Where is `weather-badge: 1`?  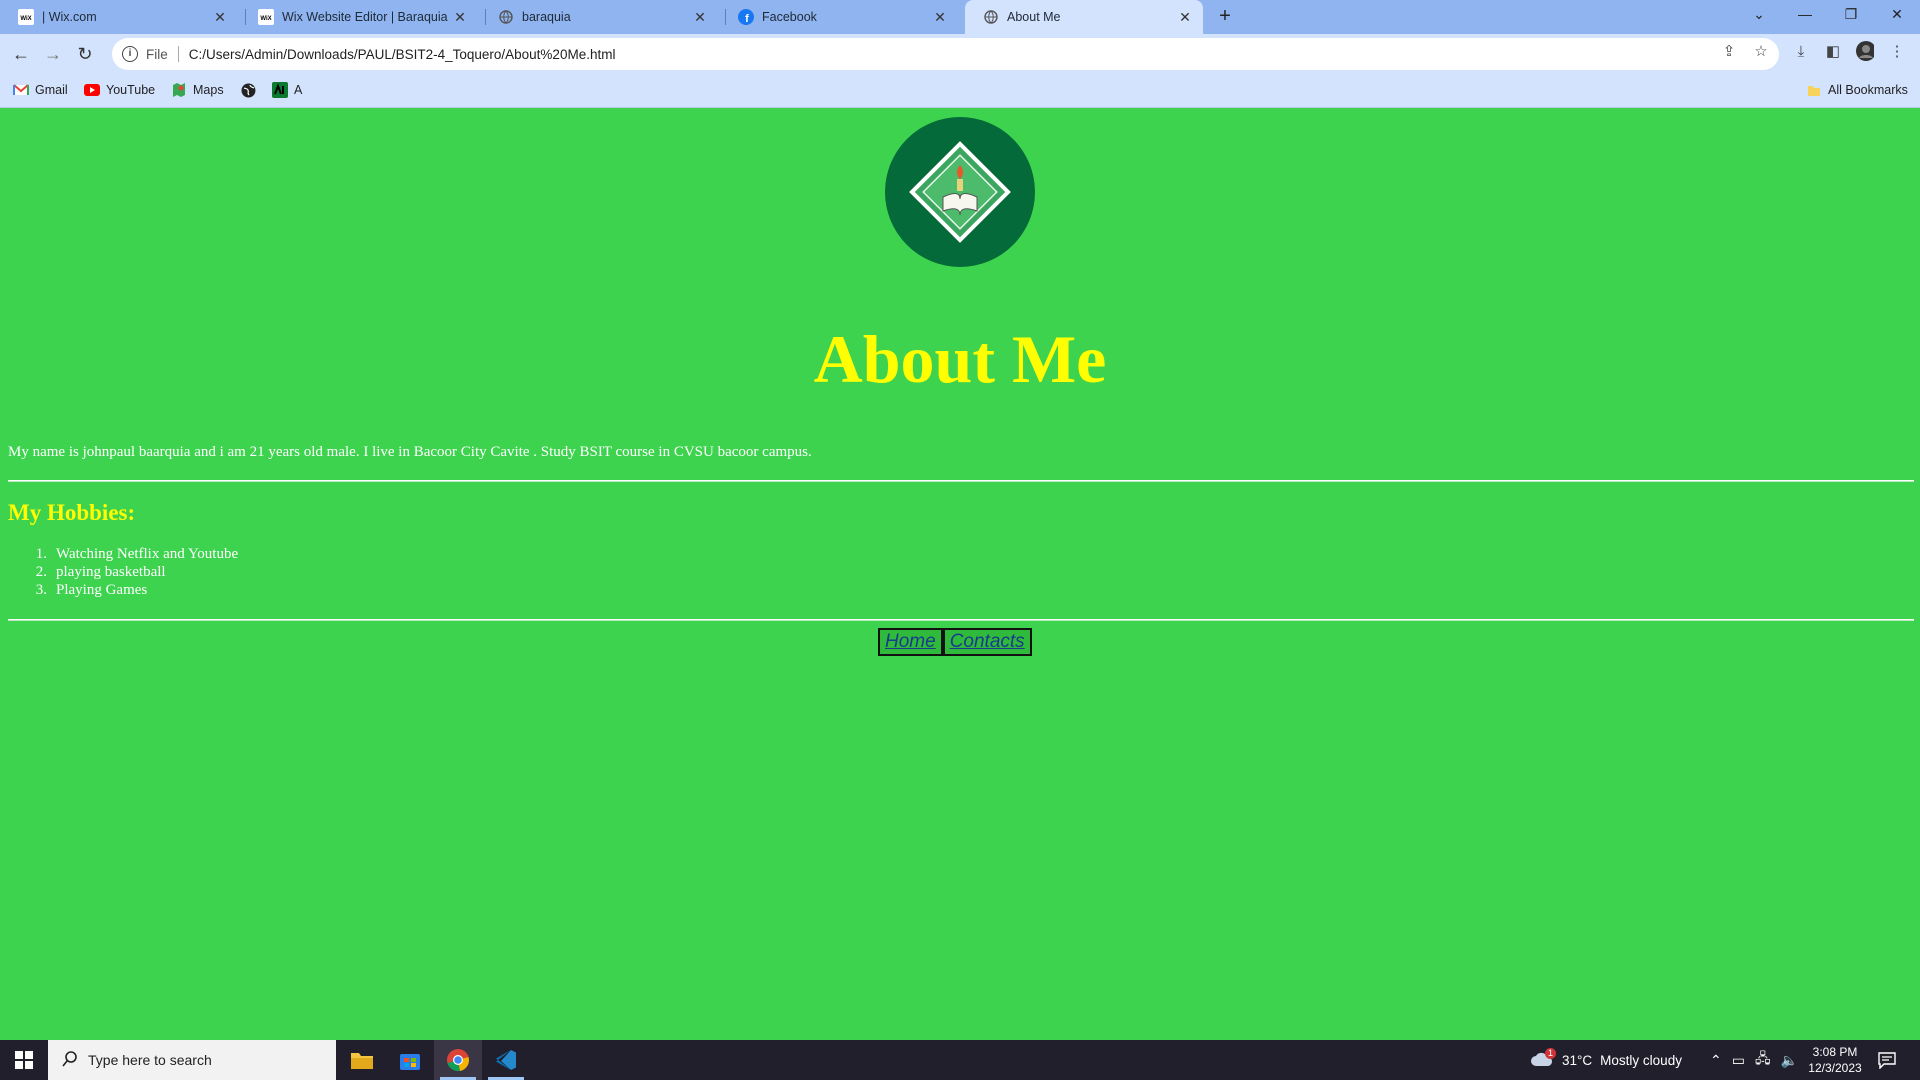 weather-badge: 1 is located at coordinates (1550, 1053).